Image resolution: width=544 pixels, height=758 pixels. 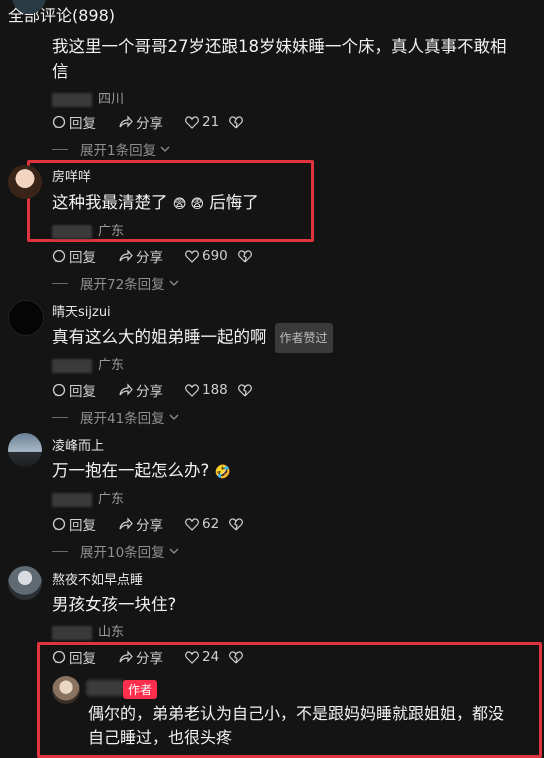 I want to click on emoji: 🤣, so click(x=222, y=472).